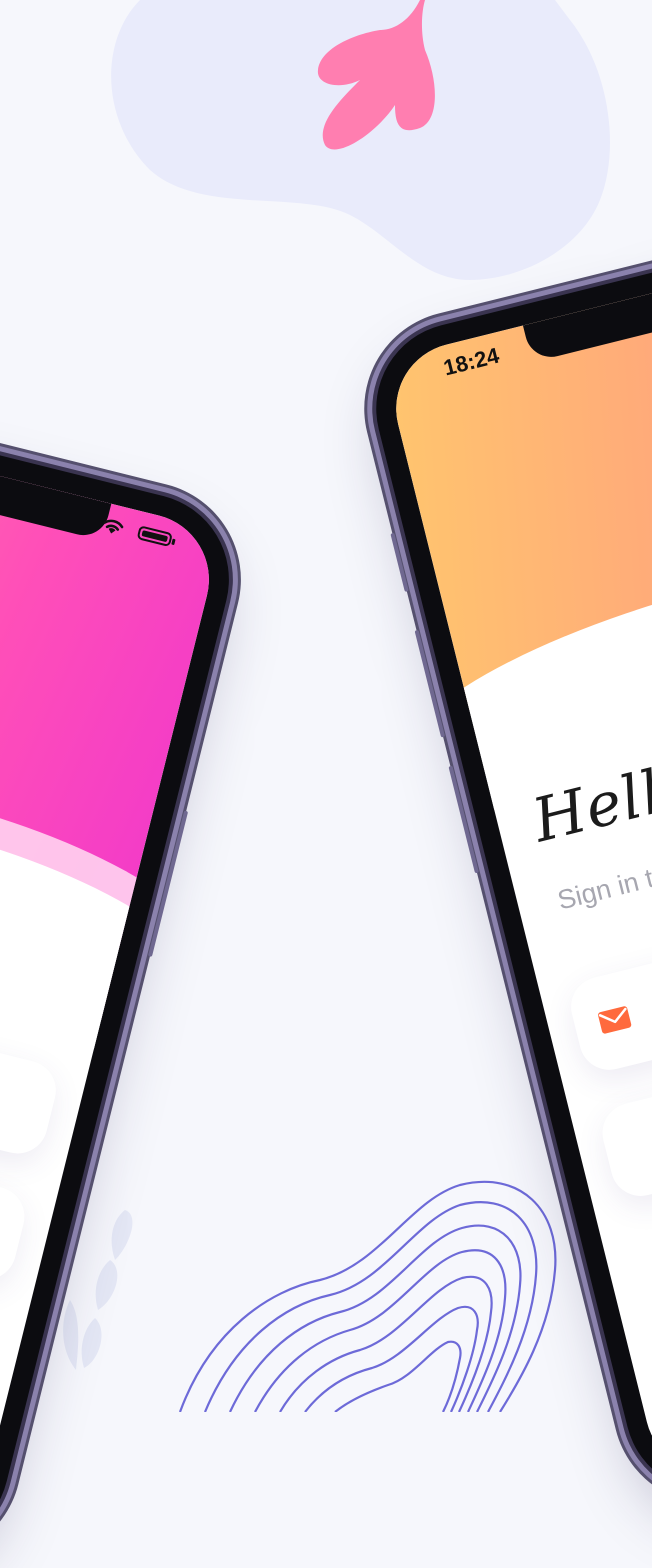 The height and width of the screenshot is (1568, 652). What do you see at coordinates (603, 889) in the screenshot?
I see `signin-subtitle: Sign in t` at bounding box center [603, 889].